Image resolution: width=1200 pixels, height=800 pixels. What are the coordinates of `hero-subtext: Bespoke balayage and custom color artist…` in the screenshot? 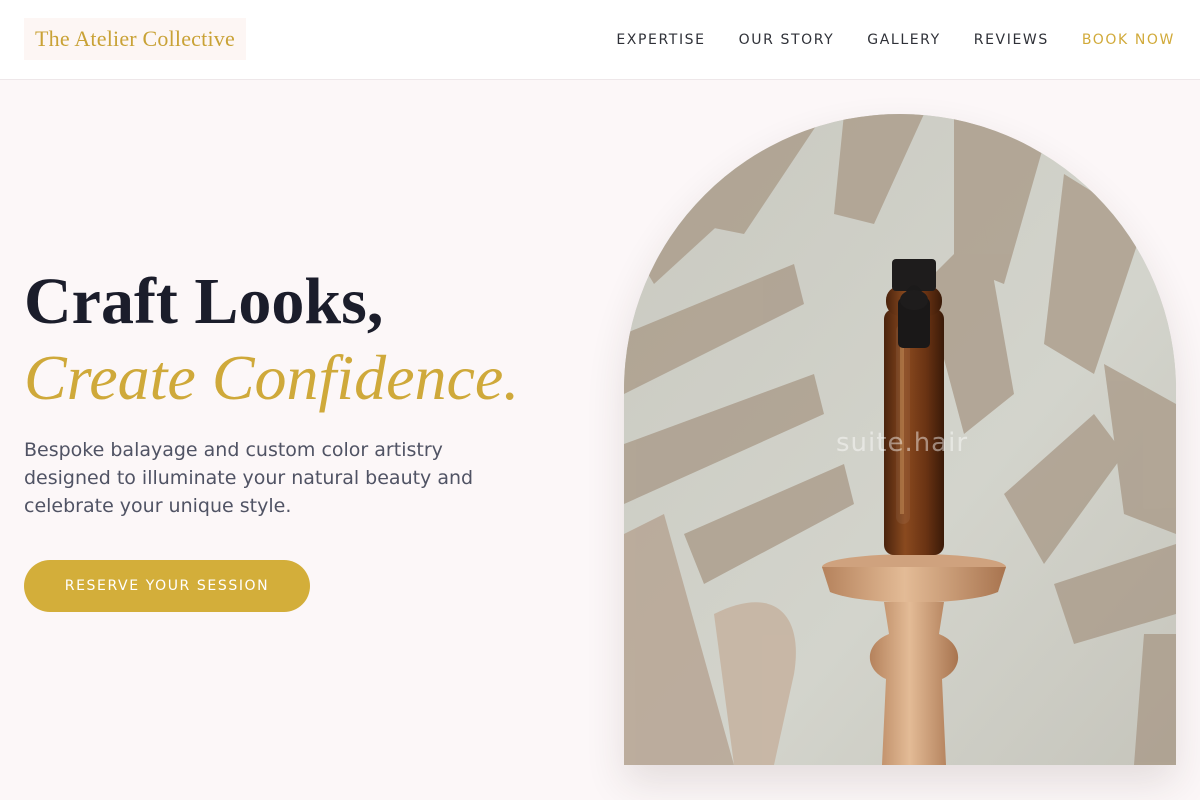 It's located at (249, 478).